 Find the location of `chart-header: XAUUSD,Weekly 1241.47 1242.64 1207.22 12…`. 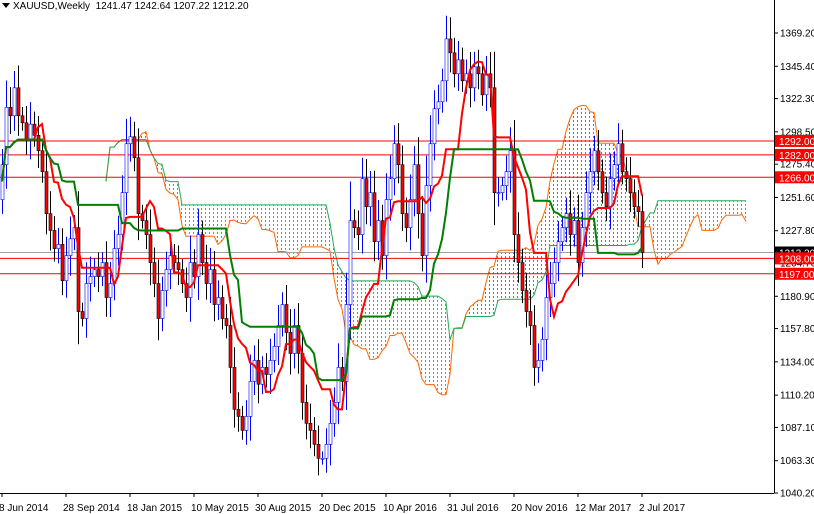

chart-header: XAUUSD,Weekly 1241.47 1242.64 1207.22 12… is located at coordinates (125, 6).